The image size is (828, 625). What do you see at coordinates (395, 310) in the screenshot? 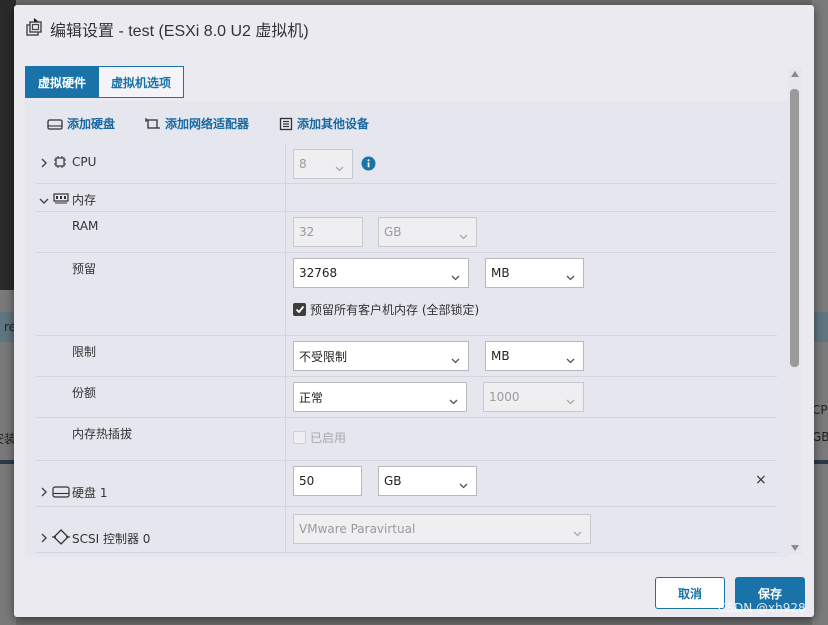
I see `reserve-all-label: 预留所有客户机内存 (全部锁定)` at bounding box center [395, 310].